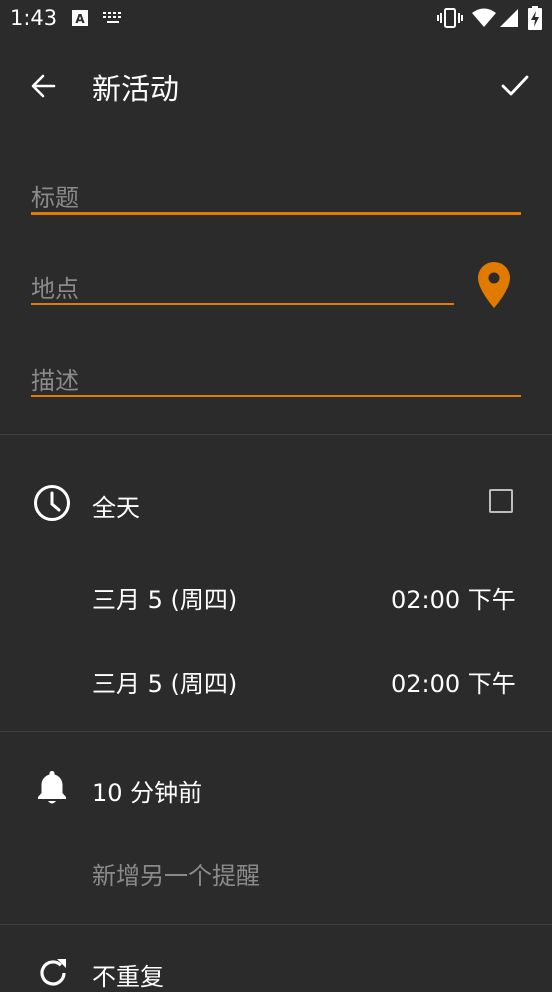 This screenshot has width=552, height=992. I want to click on bell-icon, so click(52, 787).